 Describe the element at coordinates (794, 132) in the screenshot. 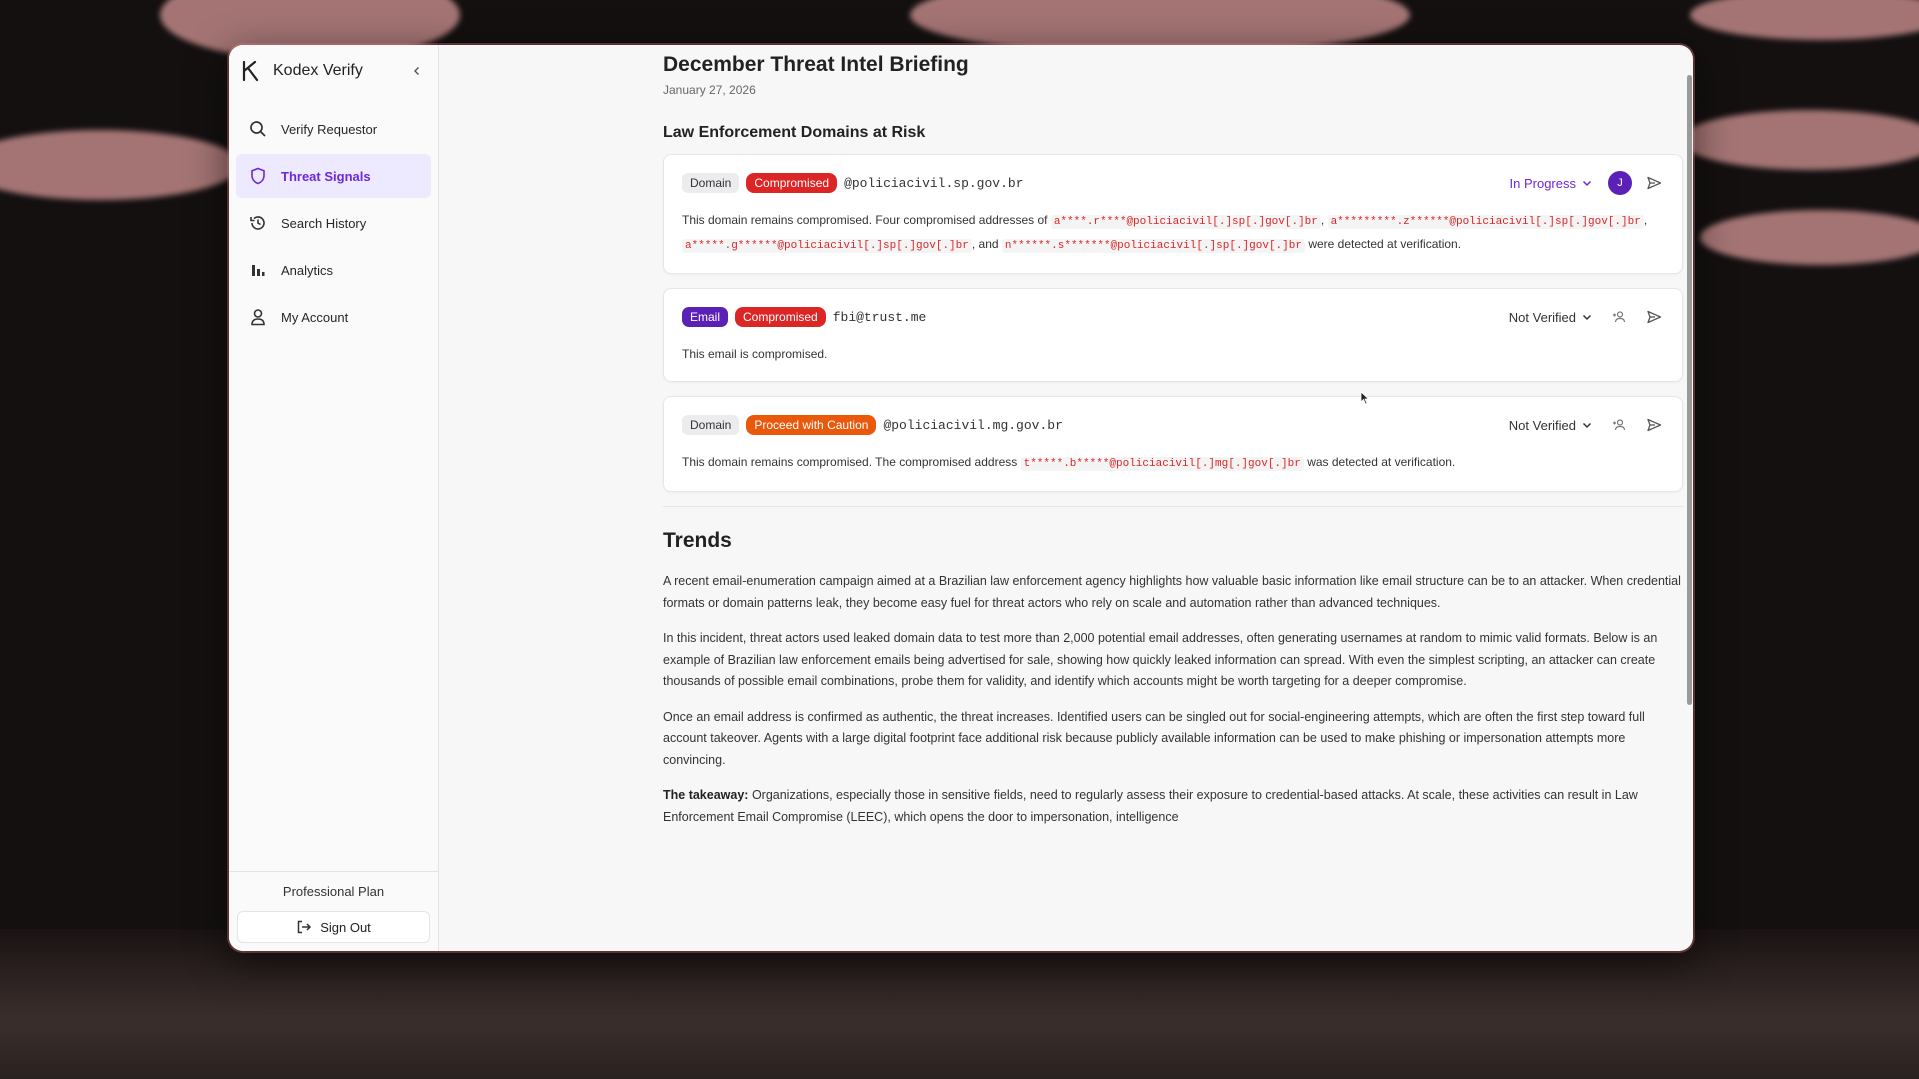

I see `section-title: Law Enforcement Domains at Risk` at that location.